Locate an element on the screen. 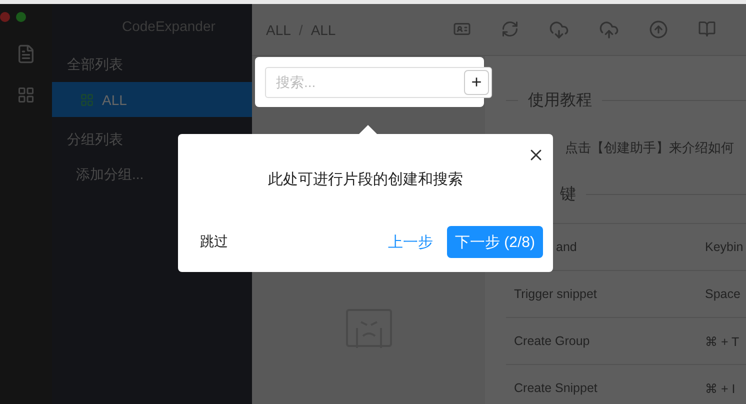  group-item: ALL is located at coordinates (152, 99).